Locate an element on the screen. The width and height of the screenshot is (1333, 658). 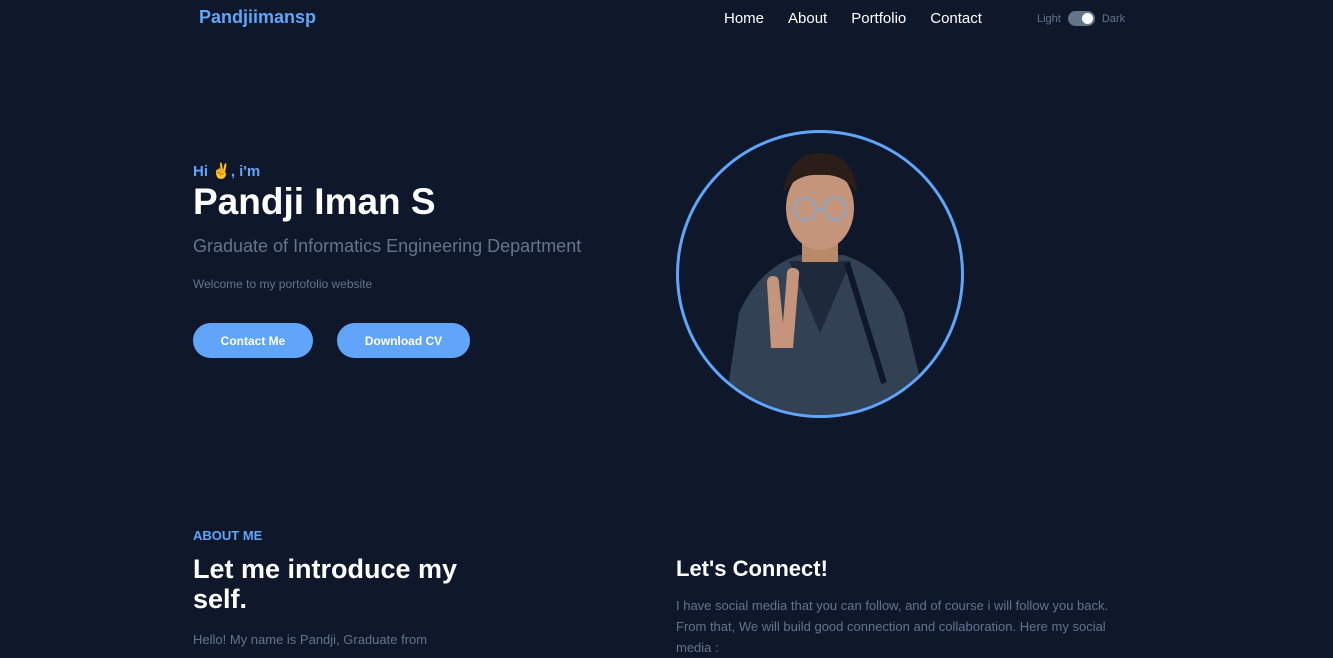
nav-link-contact: Contact is located at coordinates (956, 18).